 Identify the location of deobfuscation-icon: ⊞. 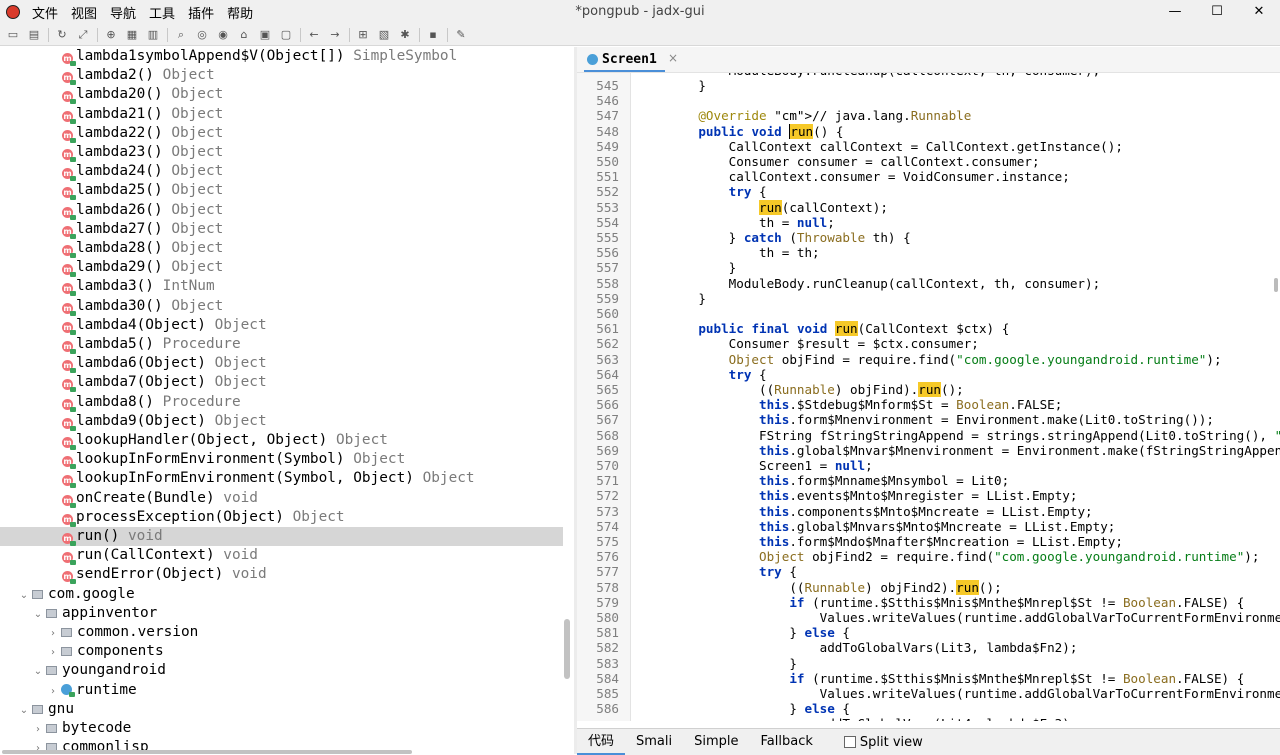
(363, 35).